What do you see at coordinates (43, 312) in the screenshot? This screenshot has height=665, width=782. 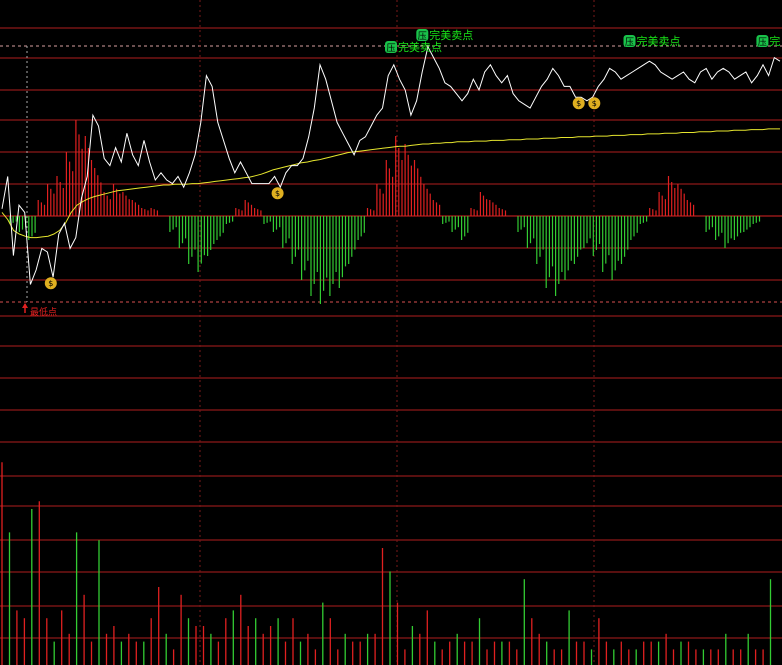 I see `low-marker-text: 最低点` at bounding box center [43, 312].